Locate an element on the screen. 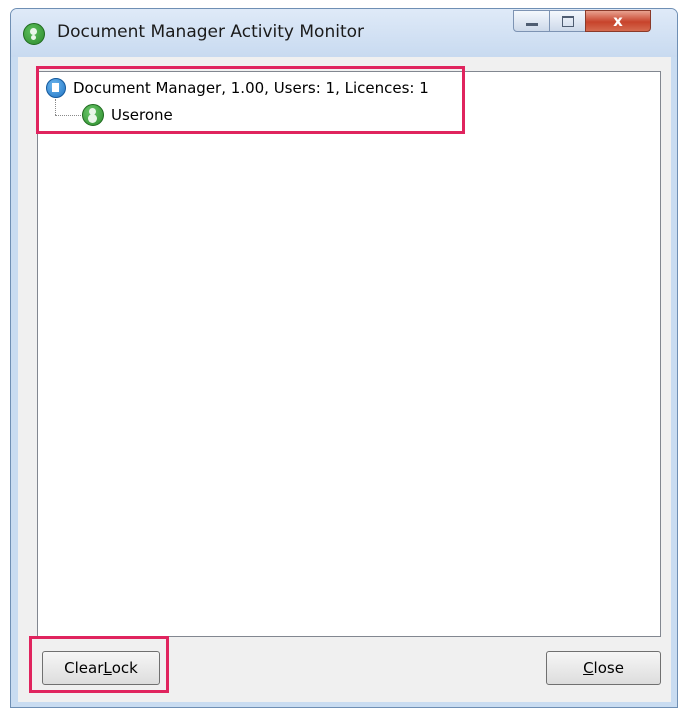 The width and height of the screenshot is (679, 711). minimize-icon is located at coordinates (531, 24).